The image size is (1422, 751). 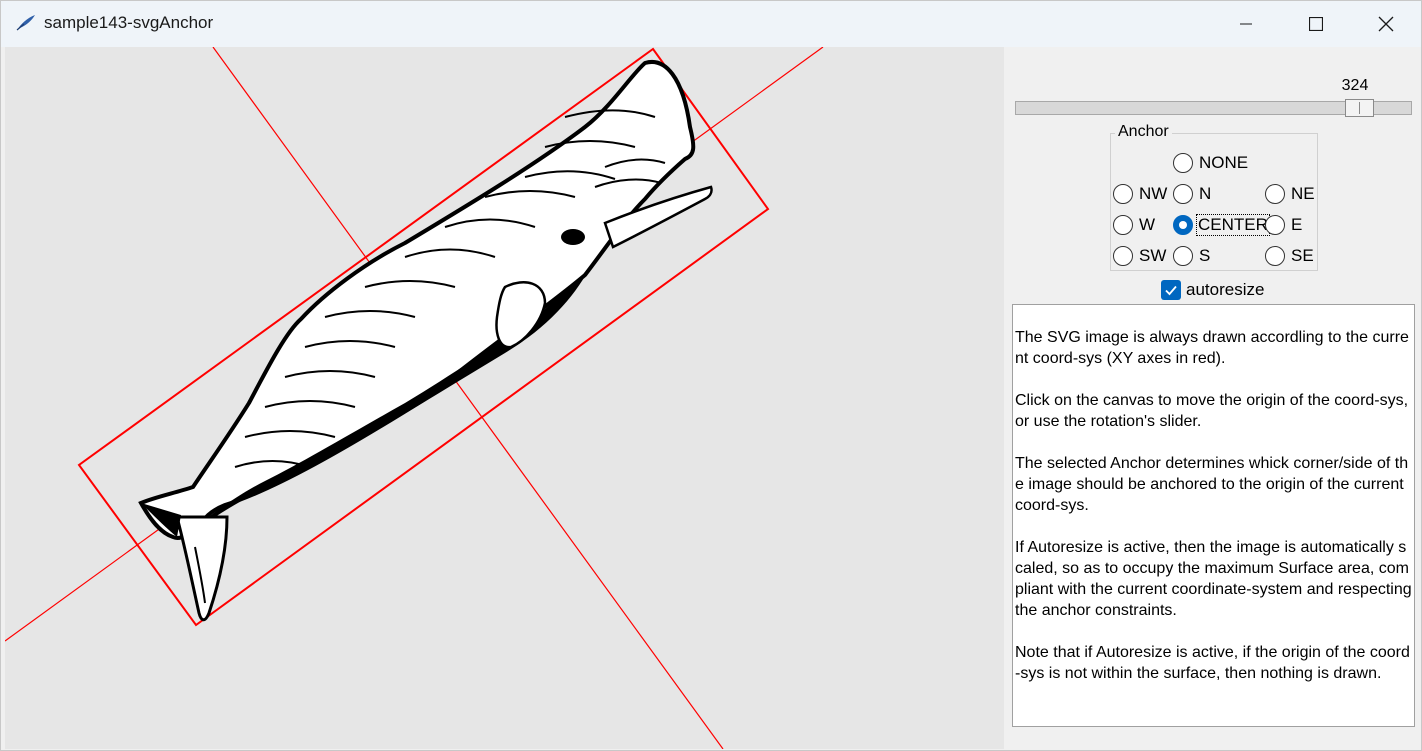 I want to click on radio-anchor-n: N, so click(x=1192, y=194).